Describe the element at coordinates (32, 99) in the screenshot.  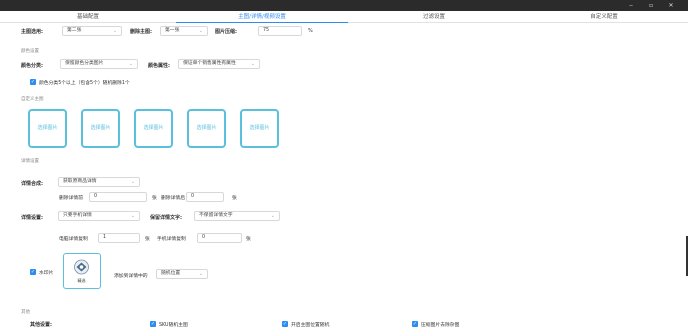
I see `custom-main-heading: 自定义主图` at that location.